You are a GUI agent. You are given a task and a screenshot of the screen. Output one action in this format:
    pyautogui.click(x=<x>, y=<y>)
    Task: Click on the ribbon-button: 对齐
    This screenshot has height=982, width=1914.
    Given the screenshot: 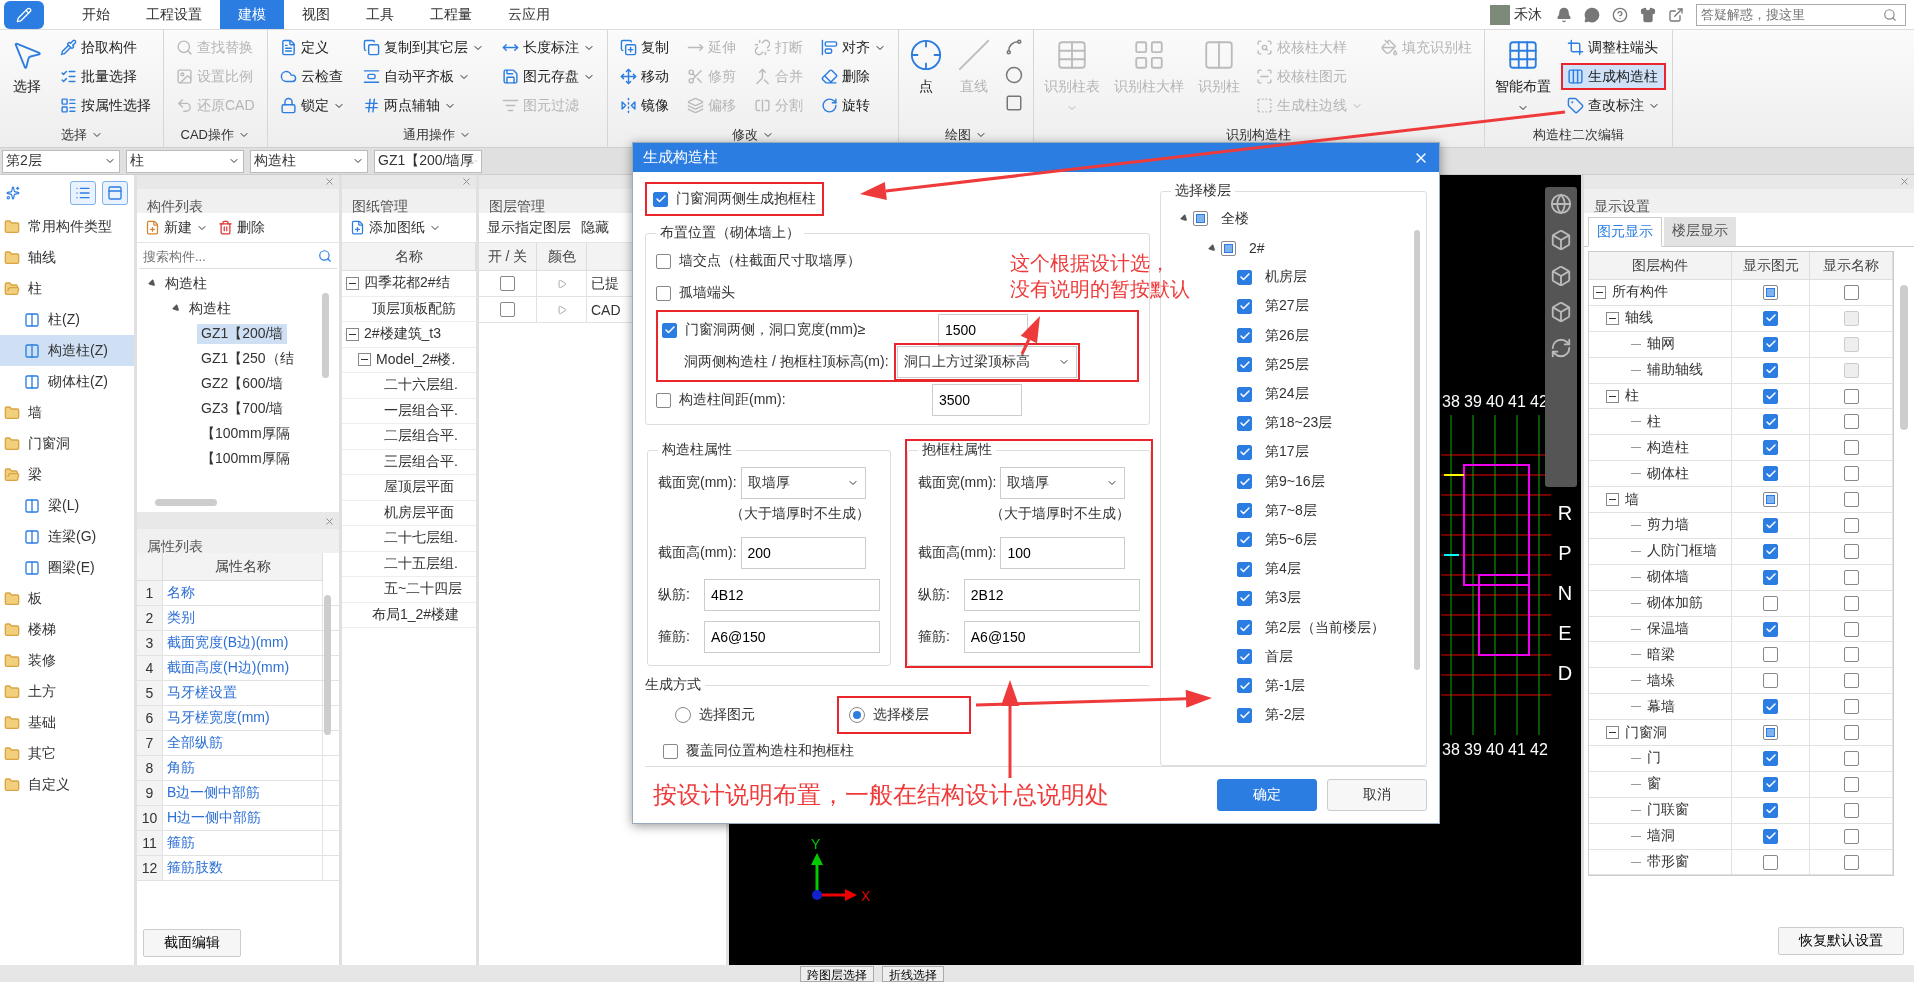 What is the action you would take?
    pyautogui.click(x=853, y=47)
    